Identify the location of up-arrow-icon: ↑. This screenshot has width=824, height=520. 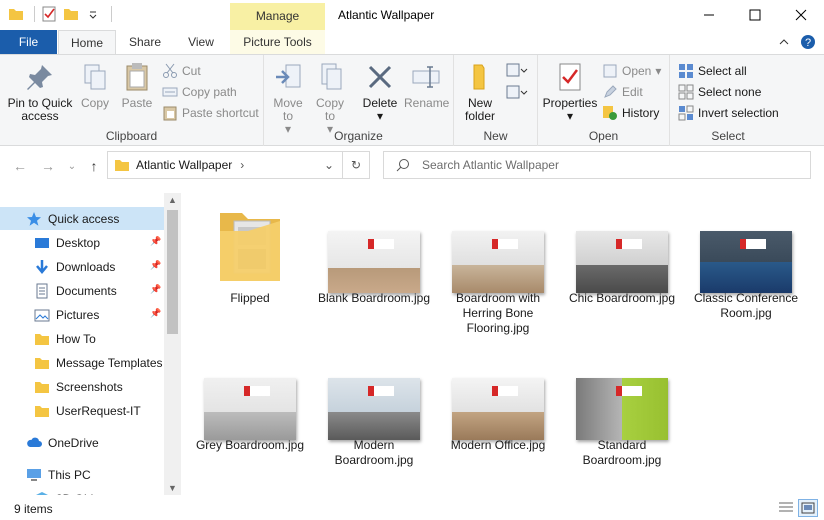
(94, 166).